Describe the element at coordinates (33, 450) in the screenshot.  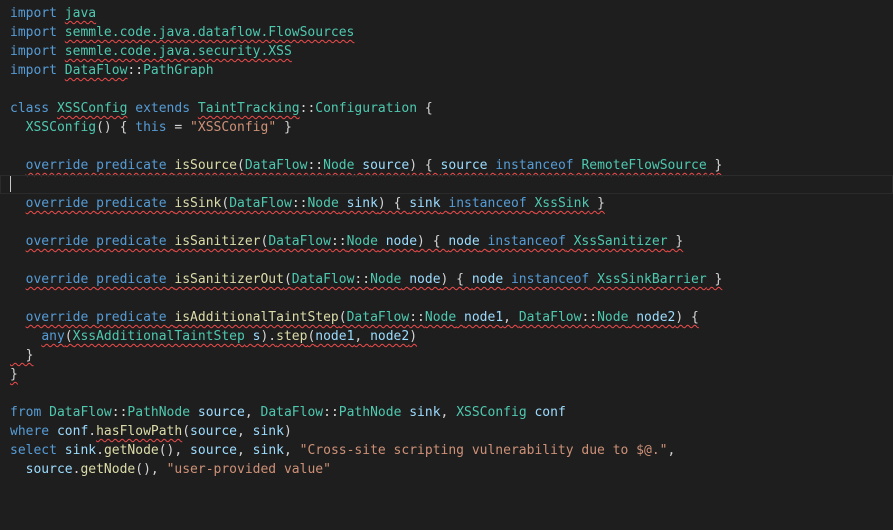
I see `code-token: select` at that location.